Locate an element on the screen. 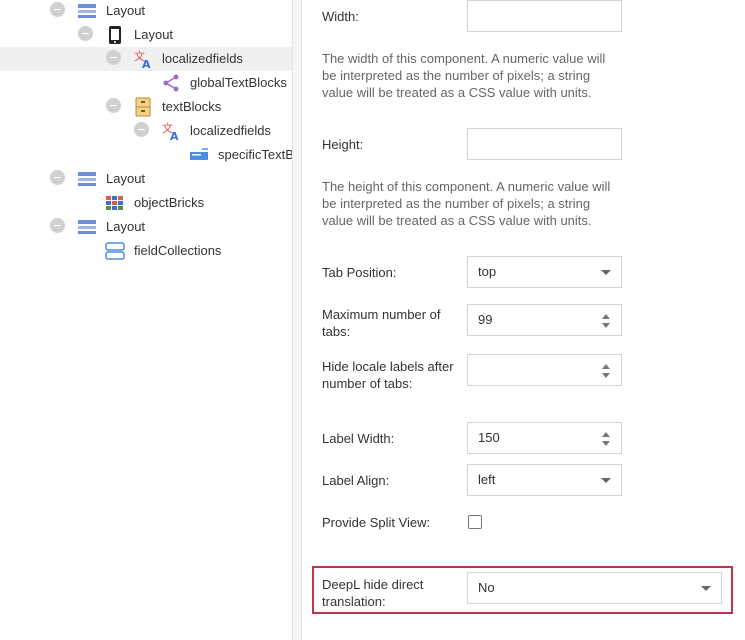 The width and height of the screenshot is (745, 640). share-icon is located at coordinates (171, 83).